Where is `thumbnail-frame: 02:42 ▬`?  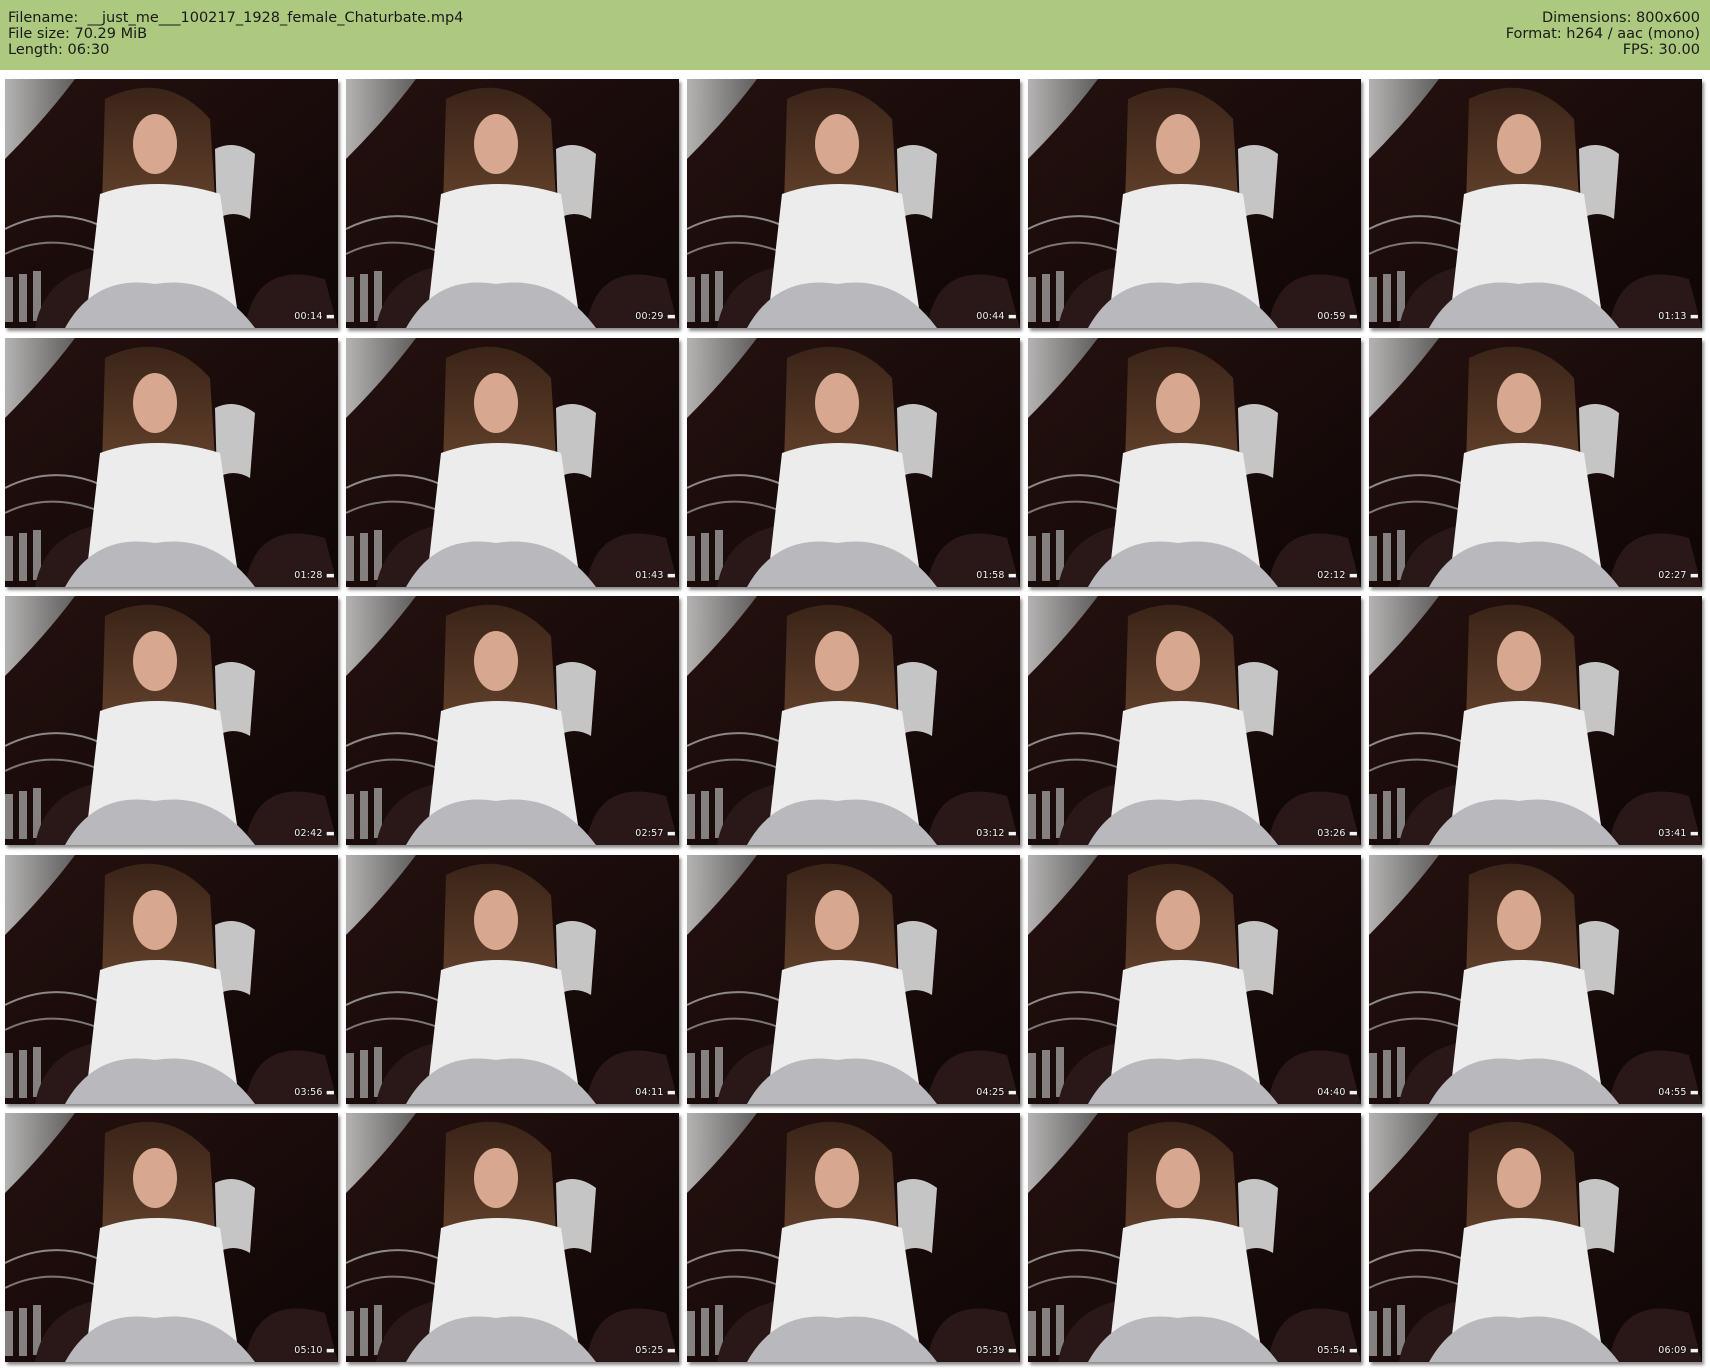
thumbnail-frame: 02:42 ▬ is located at coordinates (171, 720).